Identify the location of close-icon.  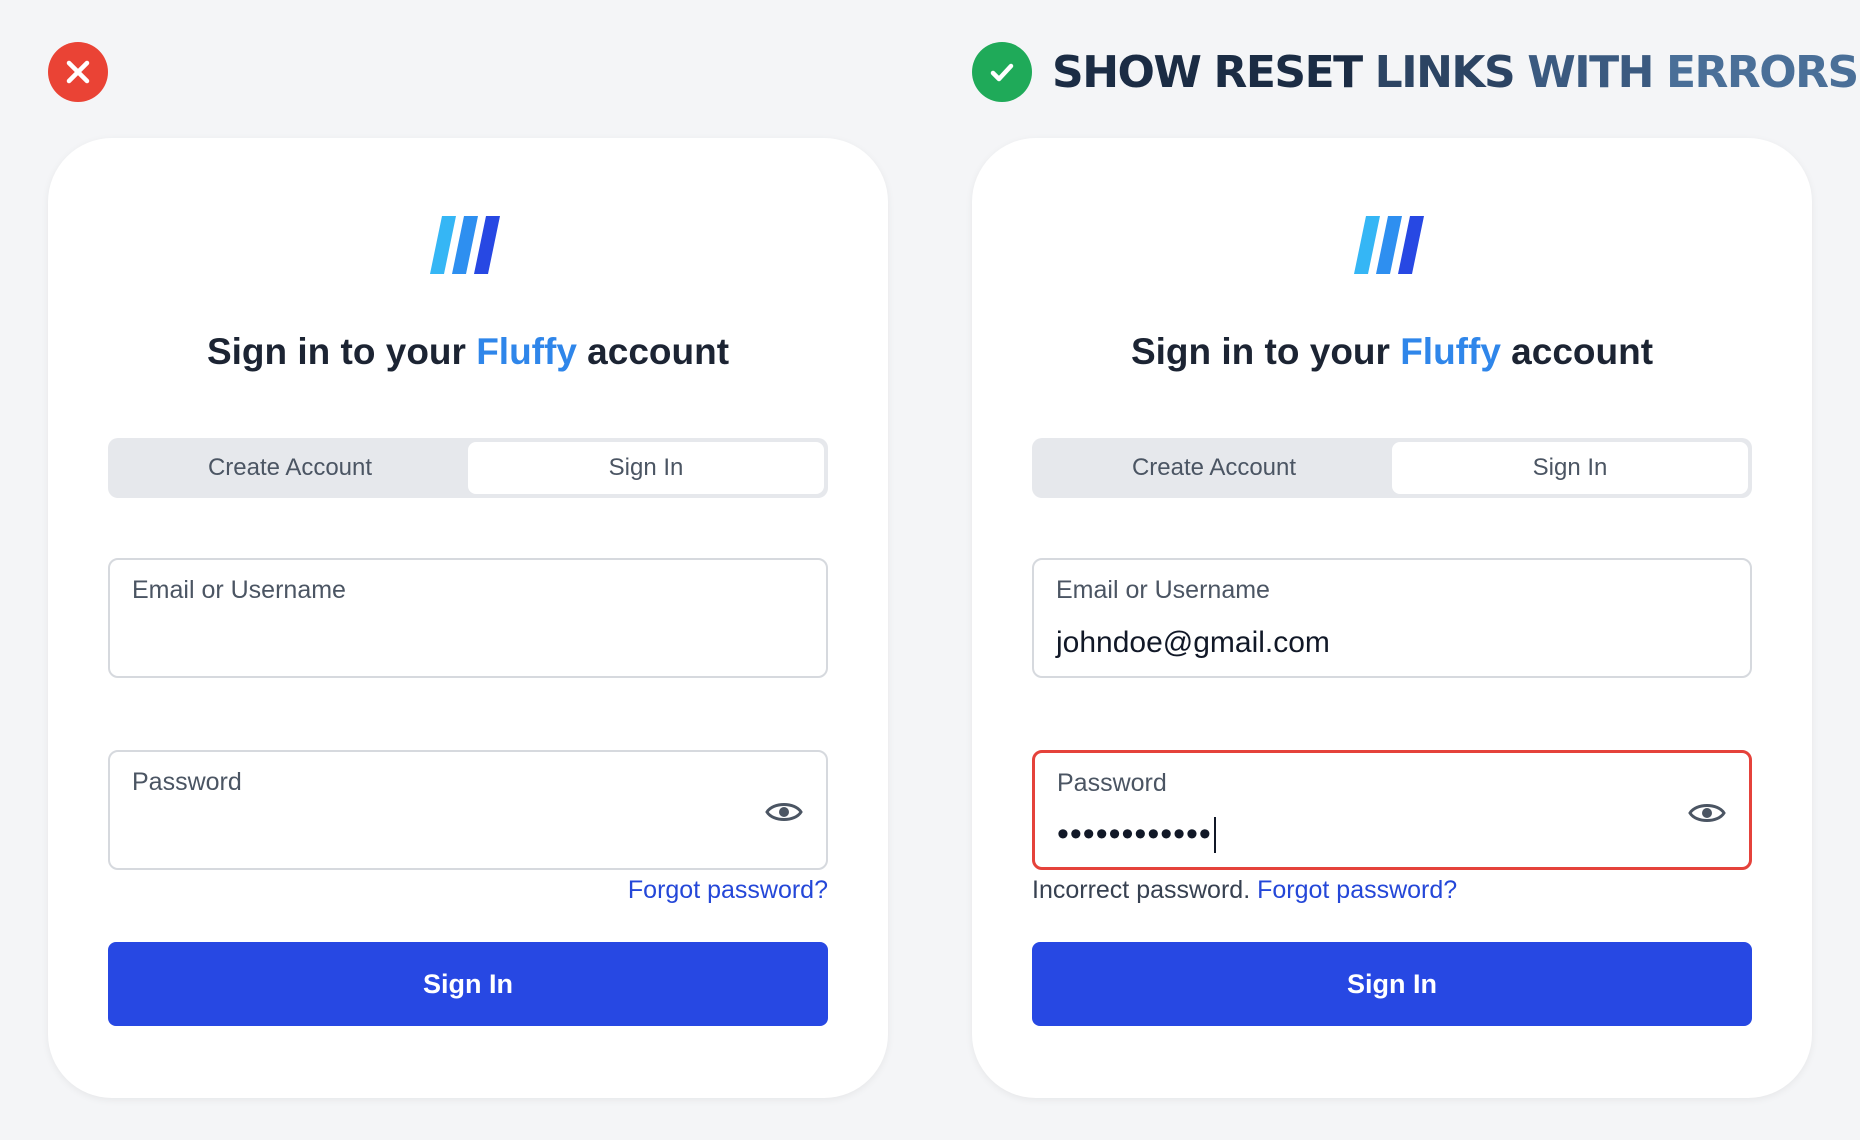
(78, 72).